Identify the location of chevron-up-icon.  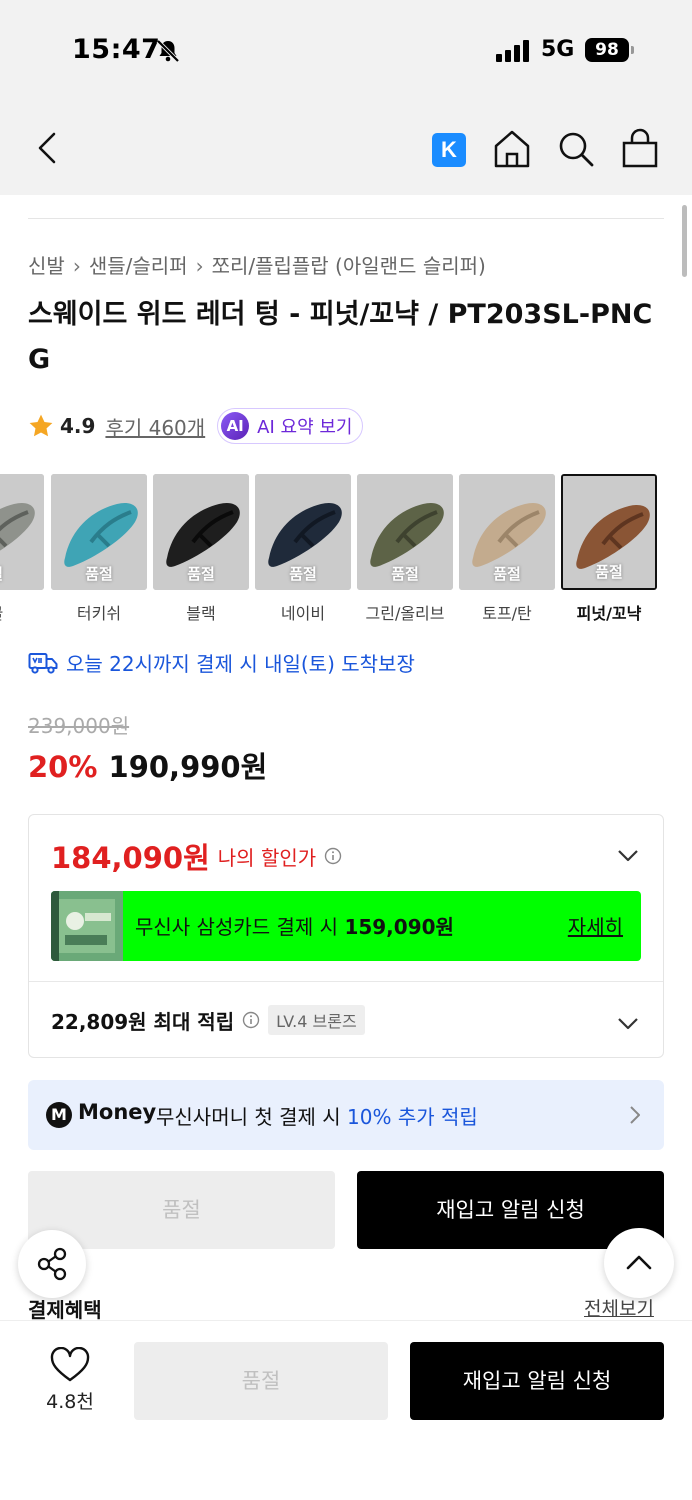
(639, 1262).